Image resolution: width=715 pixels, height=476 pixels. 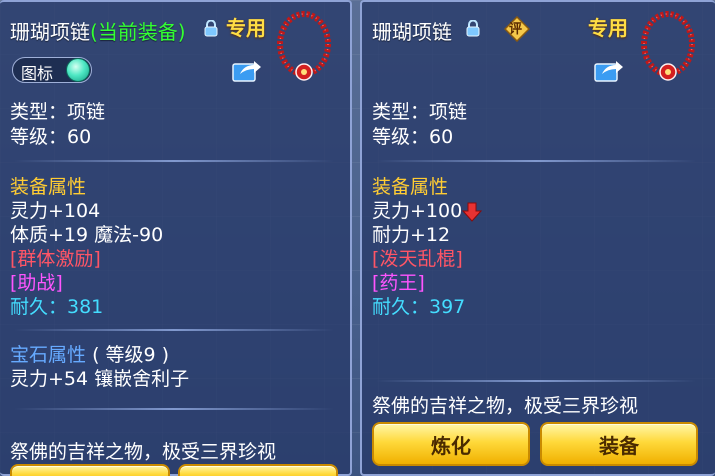 What do you see at coordinates (451, 444) in the screenshot?
I see `refine-button: 炼化` at bounding box center [451, 444].